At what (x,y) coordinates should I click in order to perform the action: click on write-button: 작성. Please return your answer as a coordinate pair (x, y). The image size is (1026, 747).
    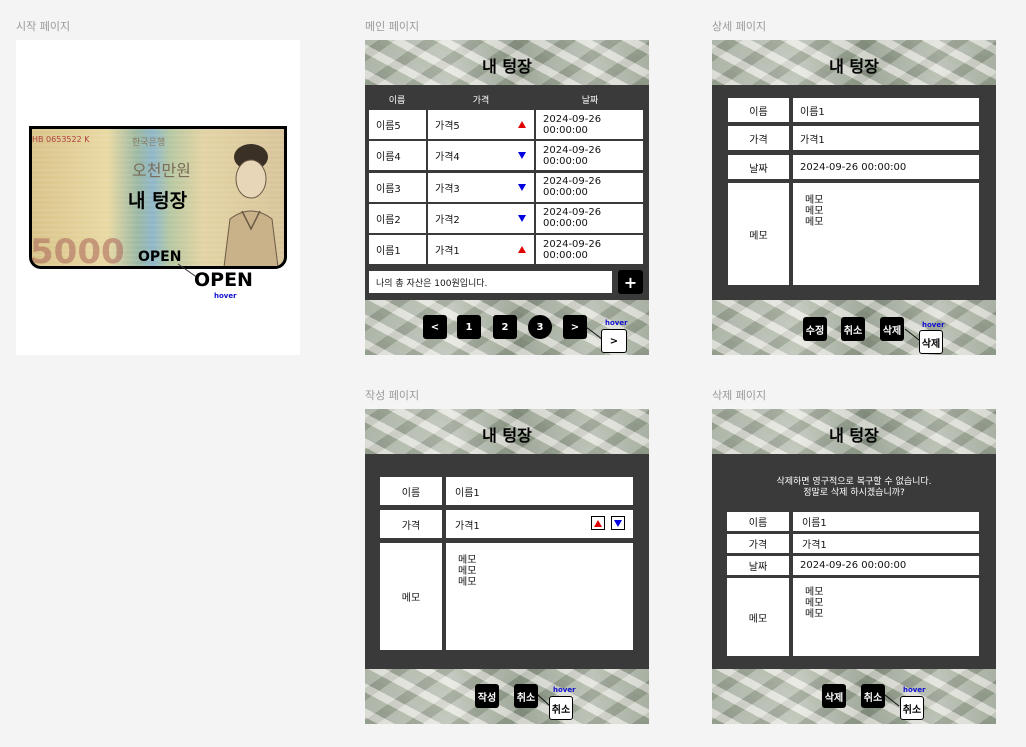
    Looking at the image, I should click on (487, 696).